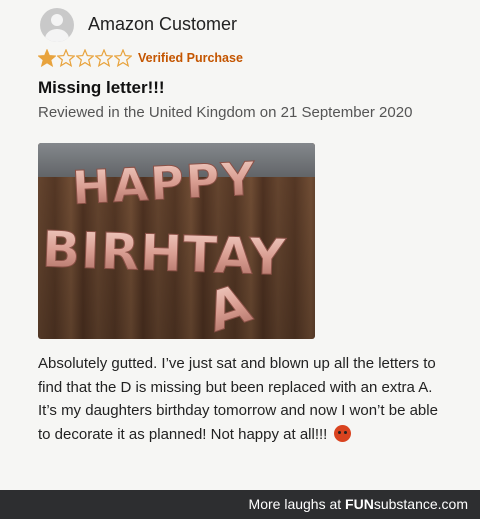  What do you see at coordinates (190, 58) in the screenshot?
I see `verified-purchase-badge: Verified Purchase` at bounding box center [190, 58].